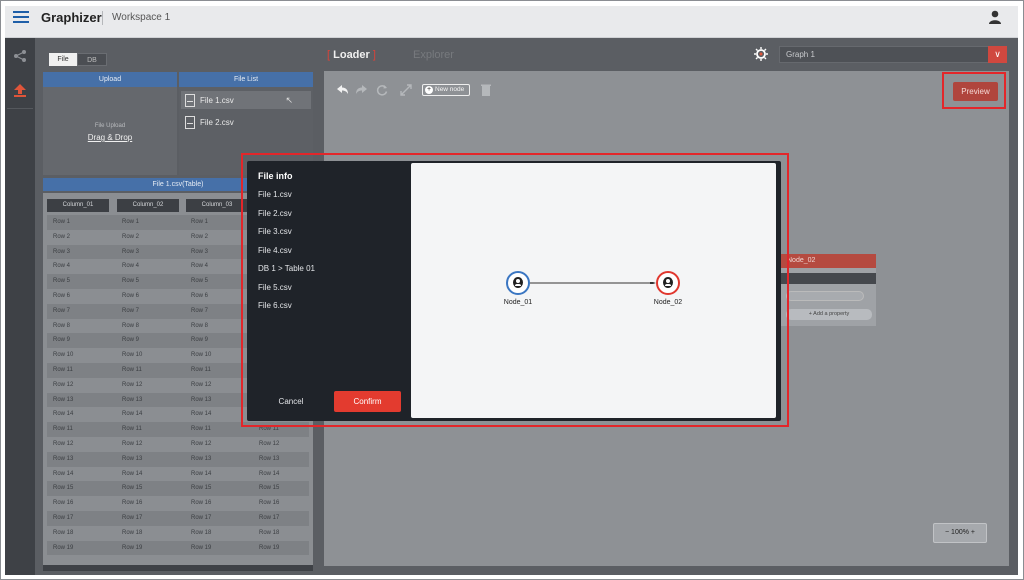 The height and width of the screenshot is (580, 1024). What do you see at coordinates (148, 205) in the screenshot?
I see `column-header: Column_02` at bounding box center [148, 205].